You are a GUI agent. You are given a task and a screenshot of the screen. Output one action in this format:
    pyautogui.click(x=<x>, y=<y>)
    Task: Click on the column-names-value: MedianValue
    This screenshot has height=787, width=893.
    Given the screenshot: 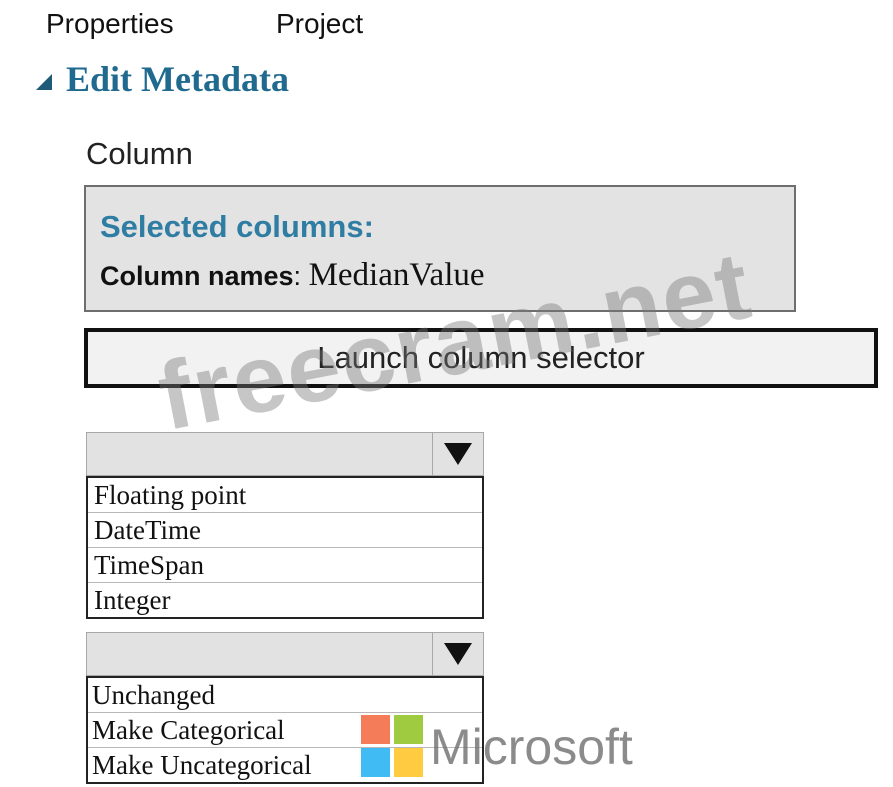 What is the action you would take?
    pyautogui.click(x=396, y=275)
    